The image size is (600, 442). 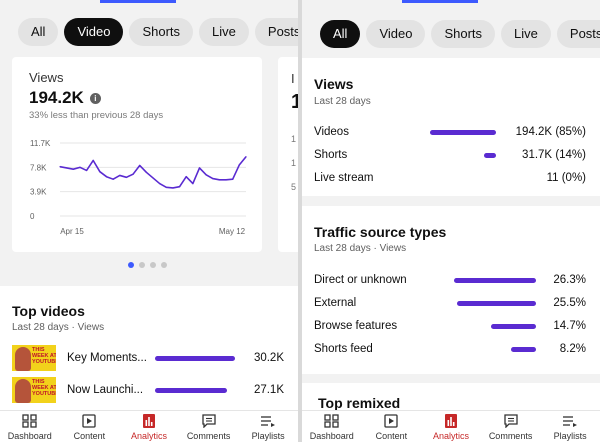 I want to click on stat-value: 11 (0%), so click(x=566, y=178).